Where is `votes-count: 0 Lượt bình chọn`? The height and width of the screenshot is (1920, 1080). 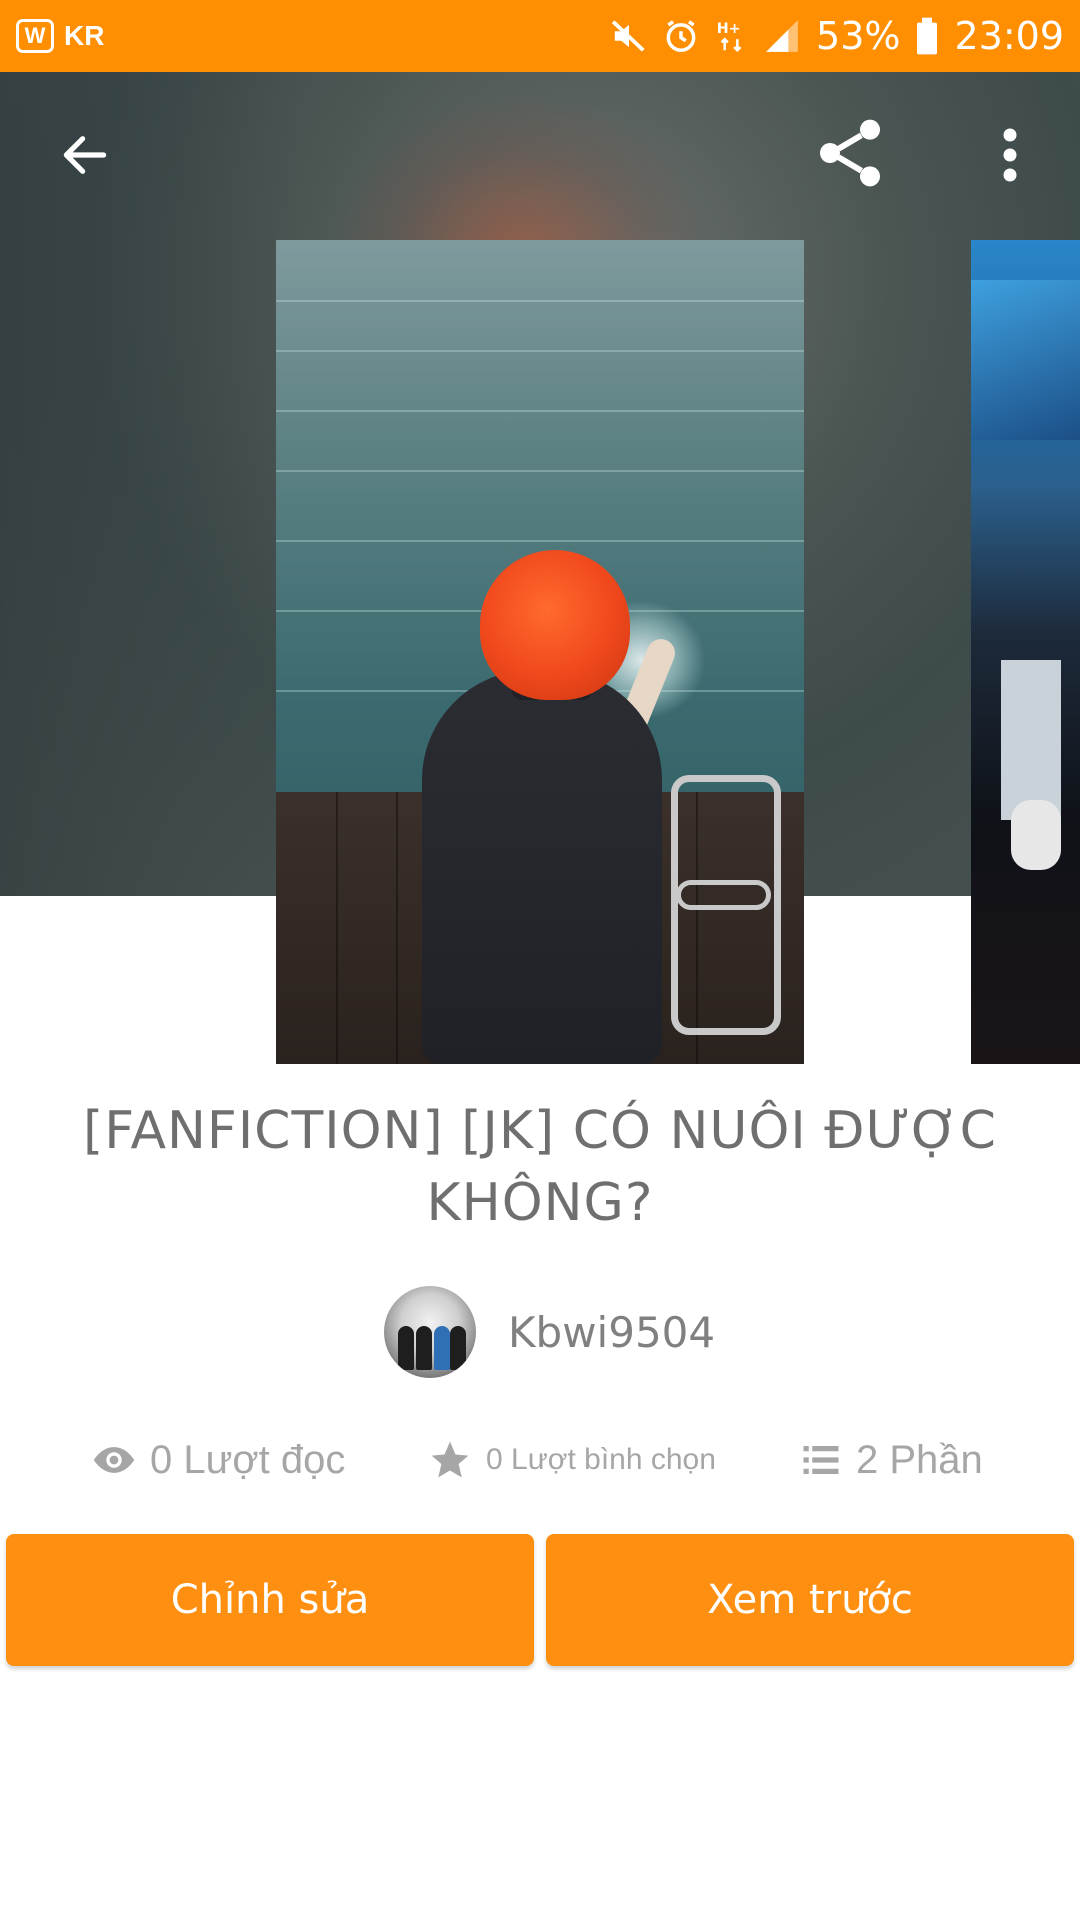
votes-count: 0 Lượt bình chọn is located at coordinates (601, 1459).